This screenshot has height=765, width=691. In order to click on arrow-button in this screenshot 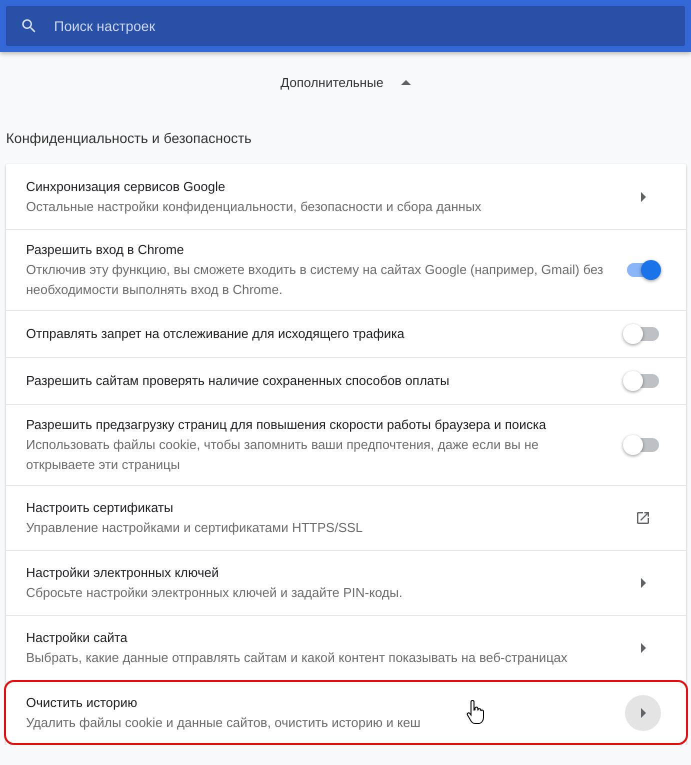, I will do `click(643, 712)`.